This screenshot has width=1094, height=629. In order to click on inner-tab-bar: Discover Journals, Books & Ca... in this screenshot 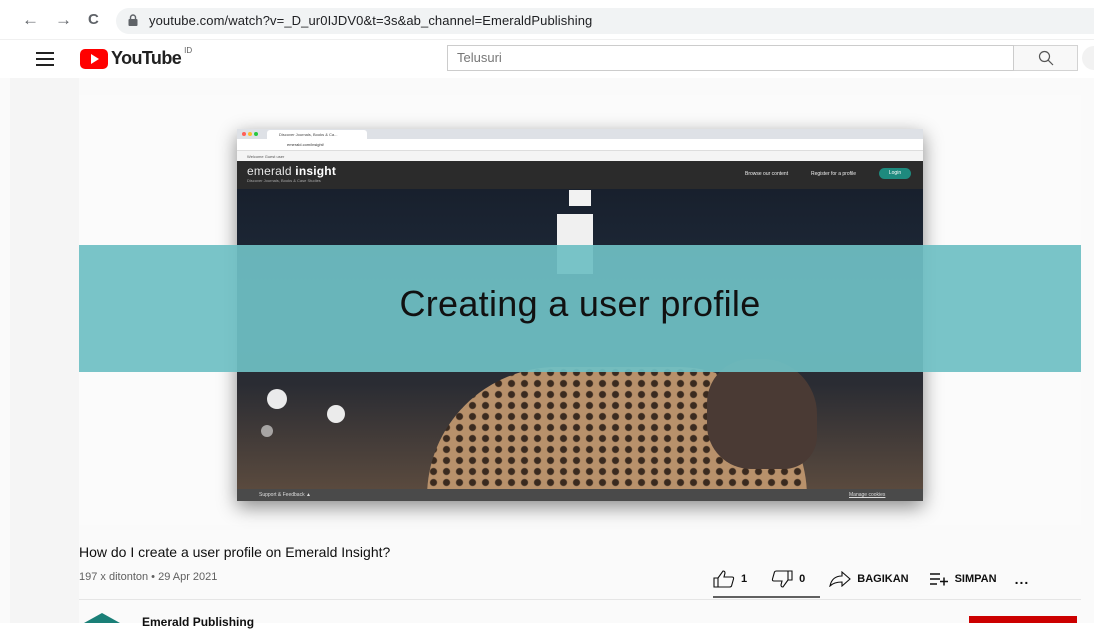, I will do `click(580, 134)`.